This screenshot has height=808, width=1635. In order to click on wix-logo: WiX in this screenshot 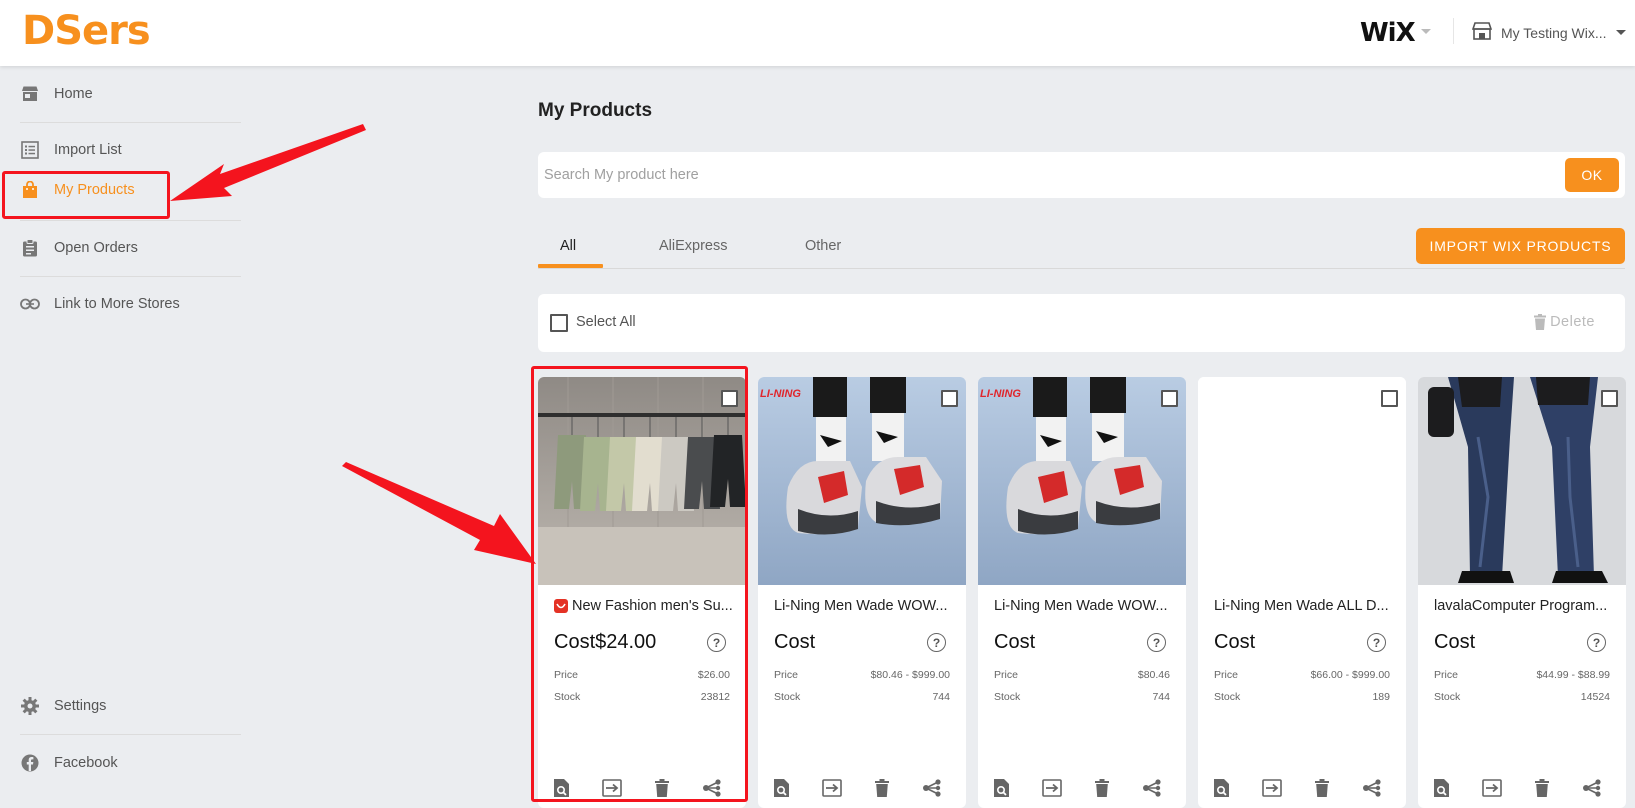, I will do `click(1388, 33)`.